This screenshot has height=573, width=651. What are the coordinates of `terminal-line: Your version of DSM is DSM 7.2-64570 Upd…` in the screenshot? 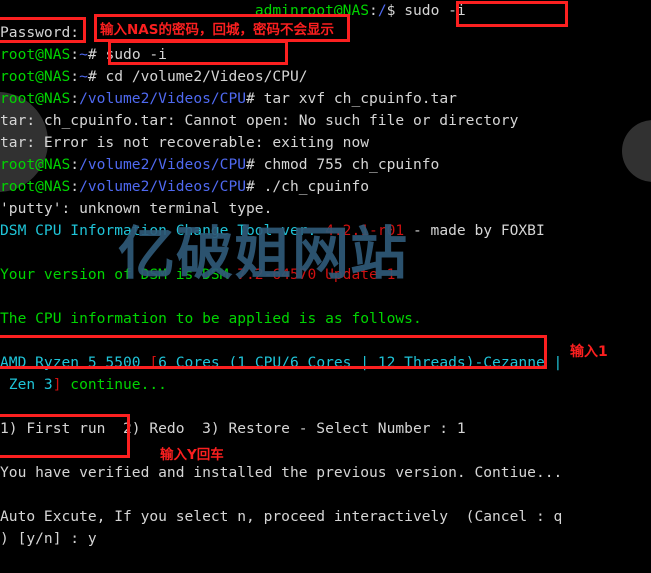 It's located at (325, 275).